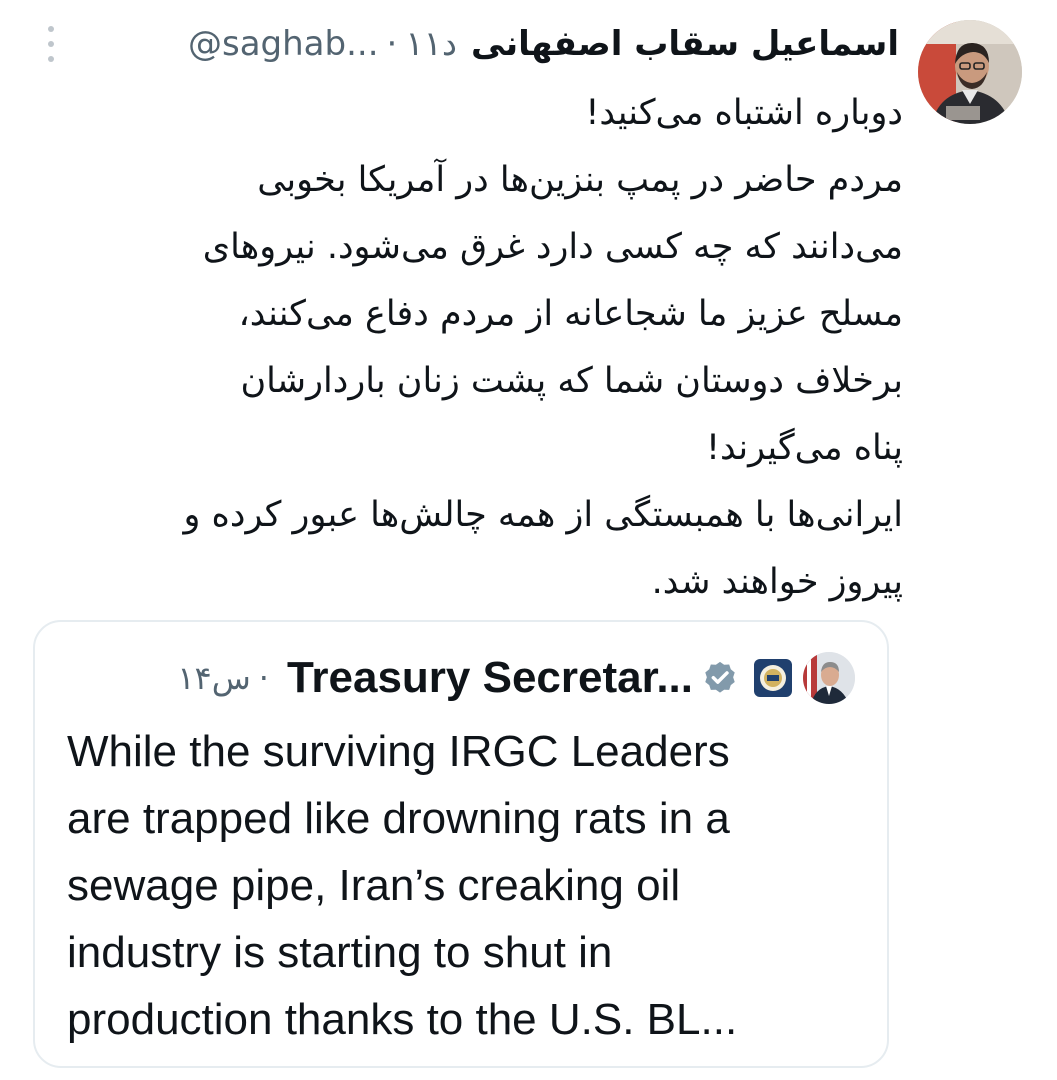  What do you see at coordinates (213, 678) in the screenshot?
I see `quote-time: ۱۴س` at bounding box center [213, 678].